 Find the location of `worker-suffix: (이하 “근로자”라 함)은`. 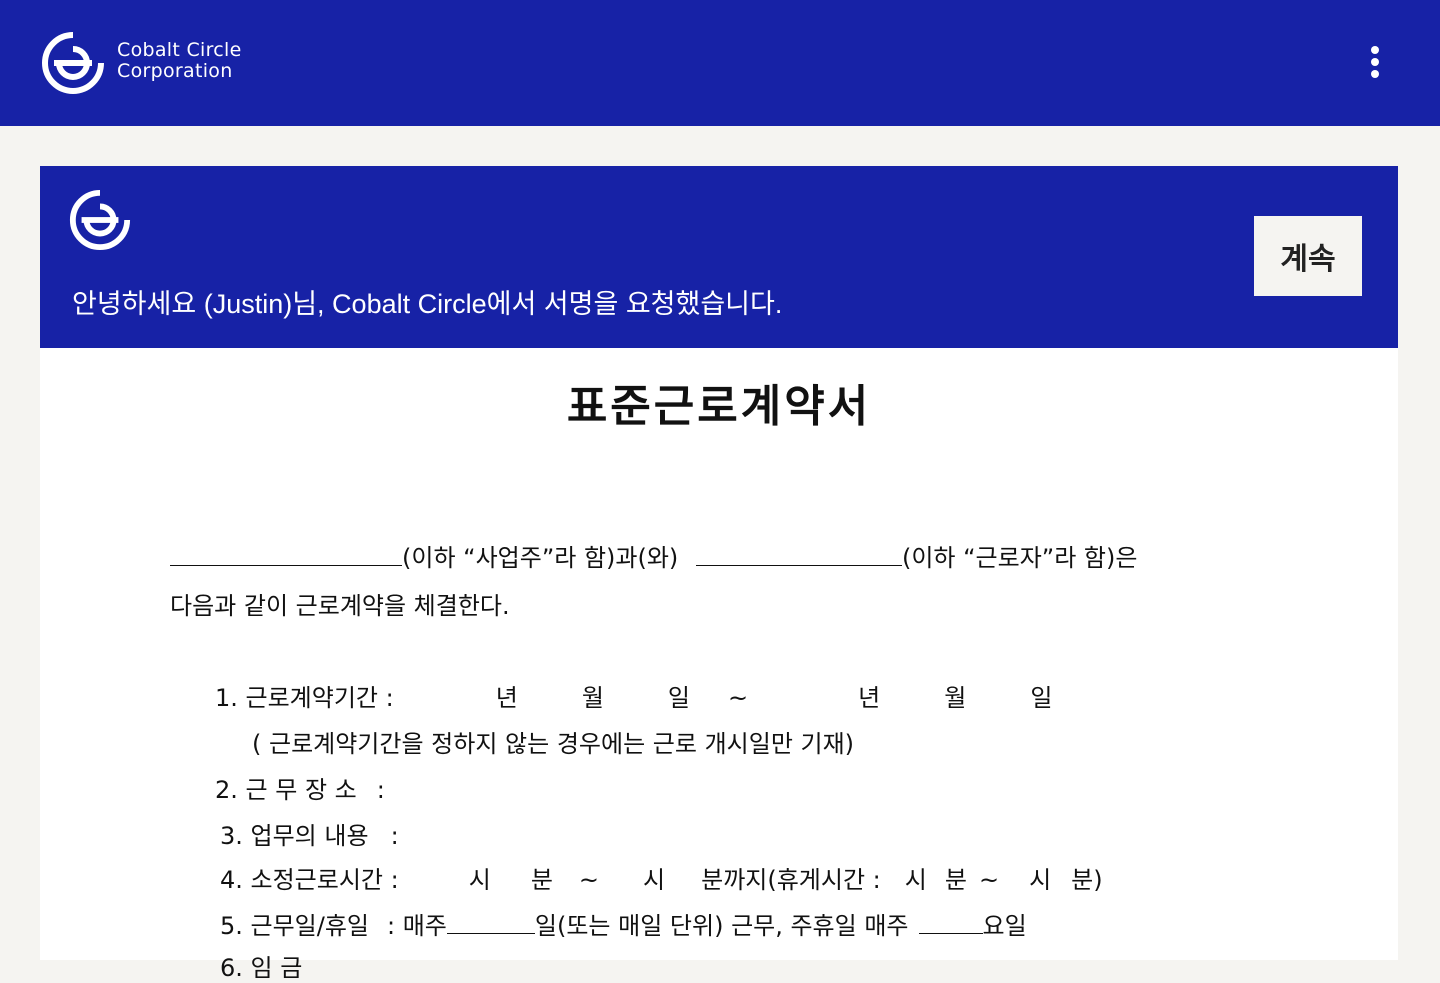

worker-suffix: (이하 “근로자”라 함)은 is located at coordinates (1019, 558).